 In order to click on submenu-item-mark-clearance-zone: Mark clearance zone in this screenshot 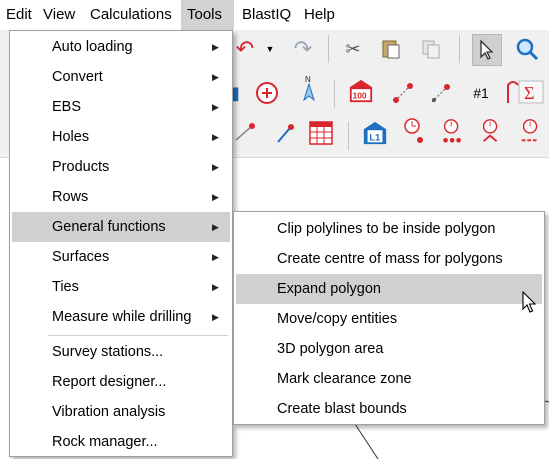, I will do `click(389, 379)`.